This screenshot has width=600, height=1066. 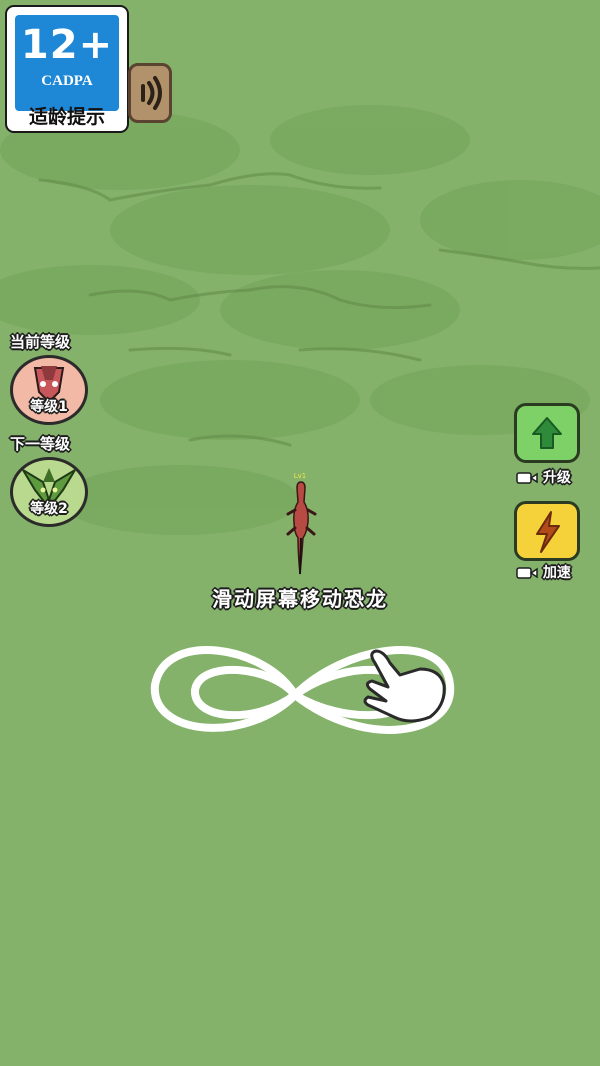 I want to click on upgrade-caption: 升级, so click(x=543, y=477).